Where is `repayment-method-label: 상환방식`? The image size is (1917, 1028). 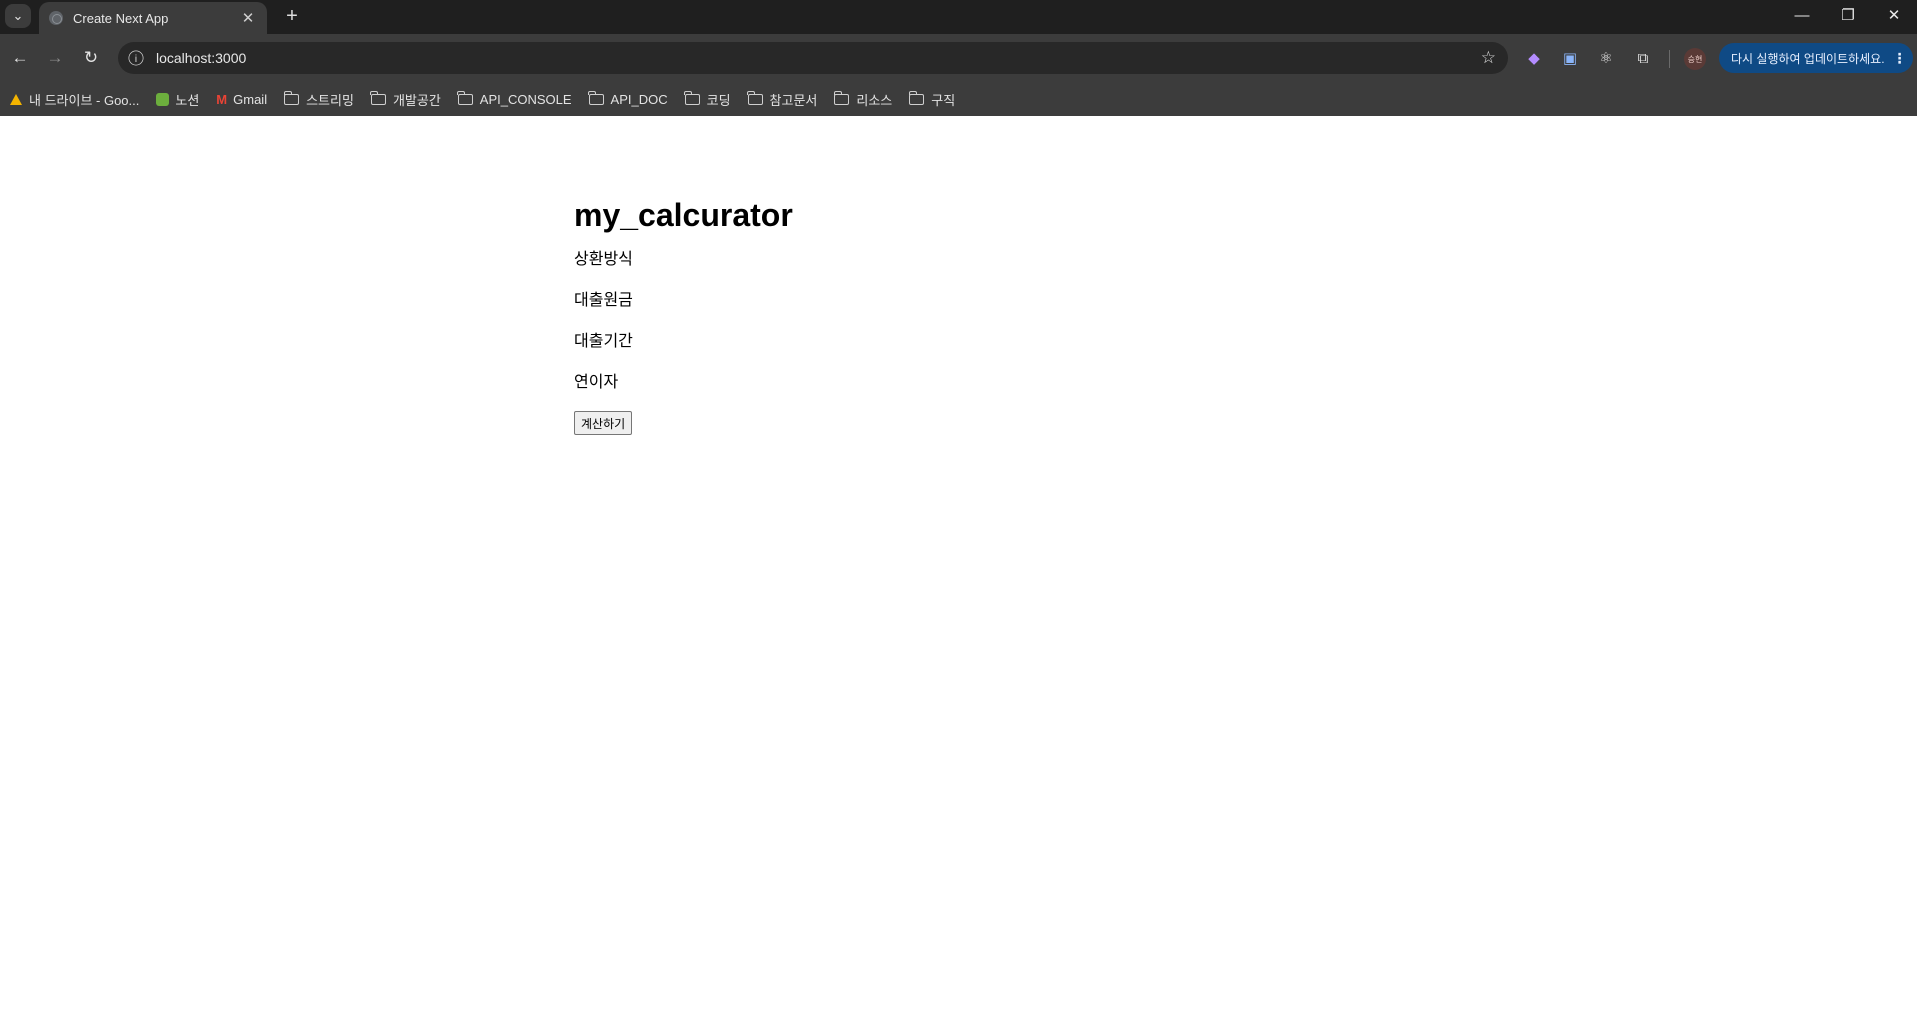
repayment-method-label: 상환방식 is located at coordinates (603, 259).